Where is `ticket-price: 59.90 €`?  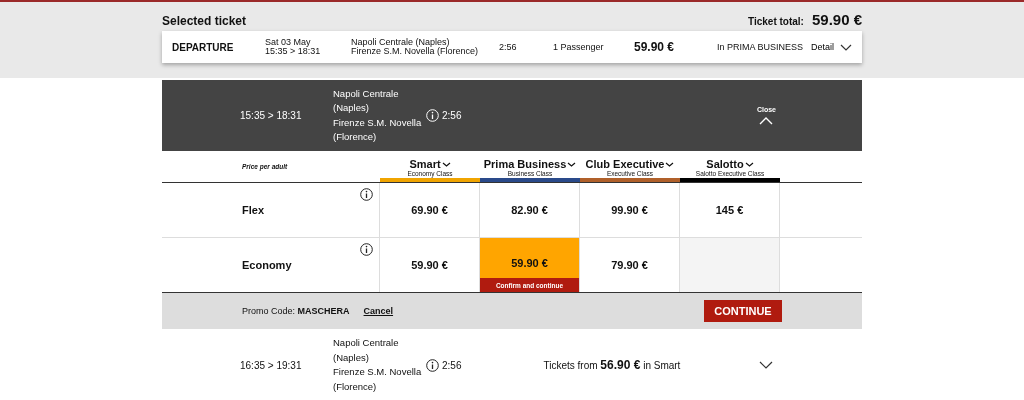 ticket-price: 59.90 € is located at coordinates (655, 47).